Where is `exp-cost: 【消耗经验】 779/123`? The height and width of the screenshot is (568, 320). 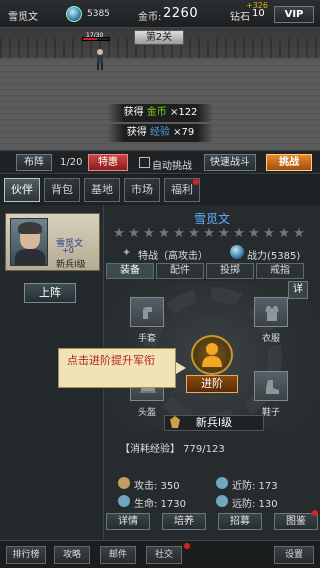
exp-cost: 【消耗经验】 779/123 is located at coordinates (172, 449).